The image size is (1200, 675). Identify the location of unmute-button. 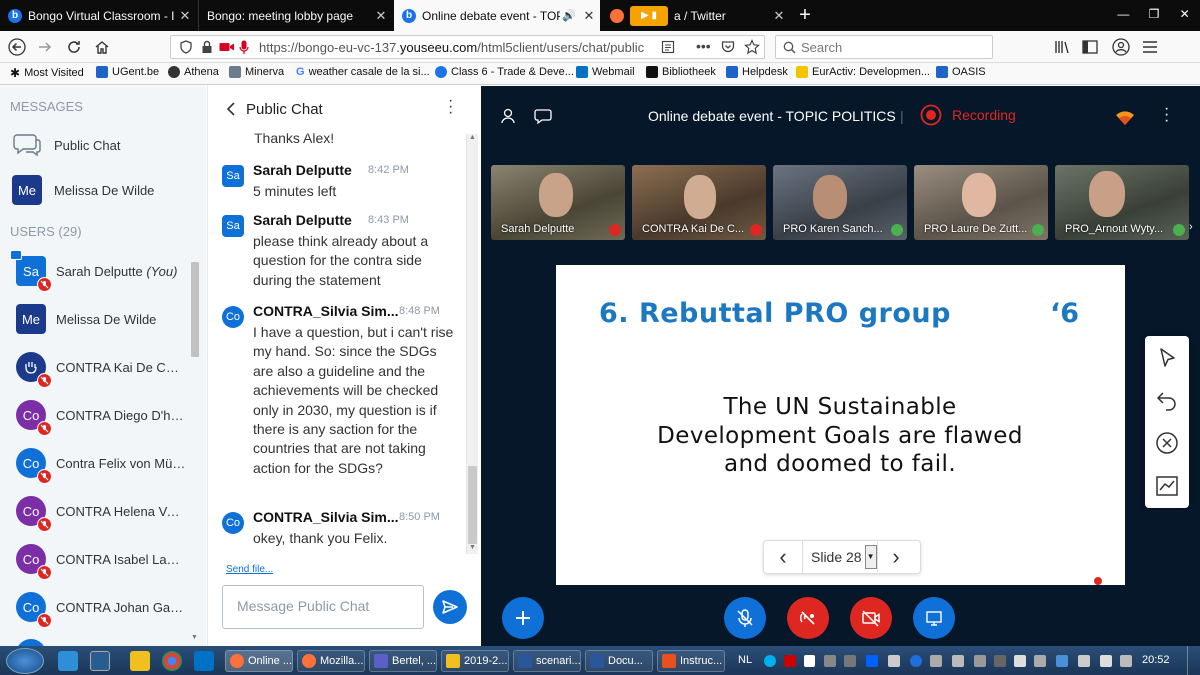
(745, 618).